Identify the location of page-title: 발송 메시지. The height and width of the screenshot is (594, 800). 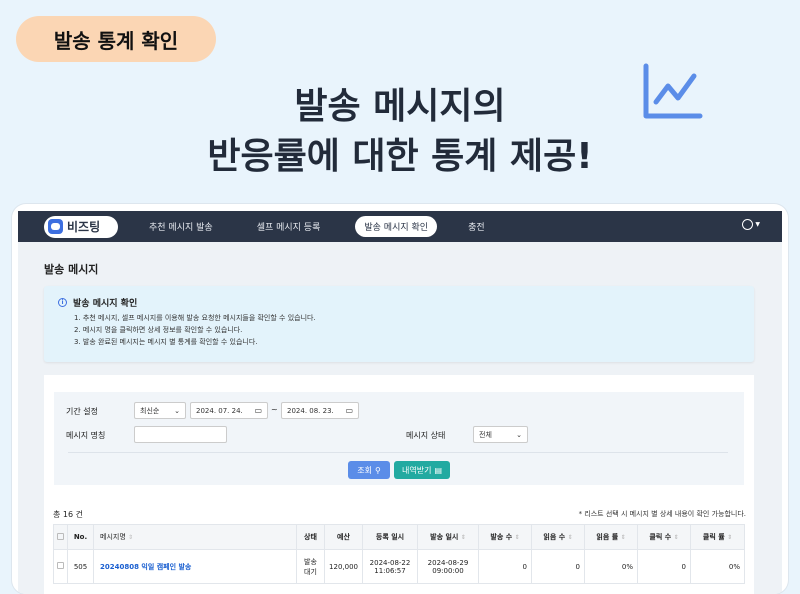
(71, 269).